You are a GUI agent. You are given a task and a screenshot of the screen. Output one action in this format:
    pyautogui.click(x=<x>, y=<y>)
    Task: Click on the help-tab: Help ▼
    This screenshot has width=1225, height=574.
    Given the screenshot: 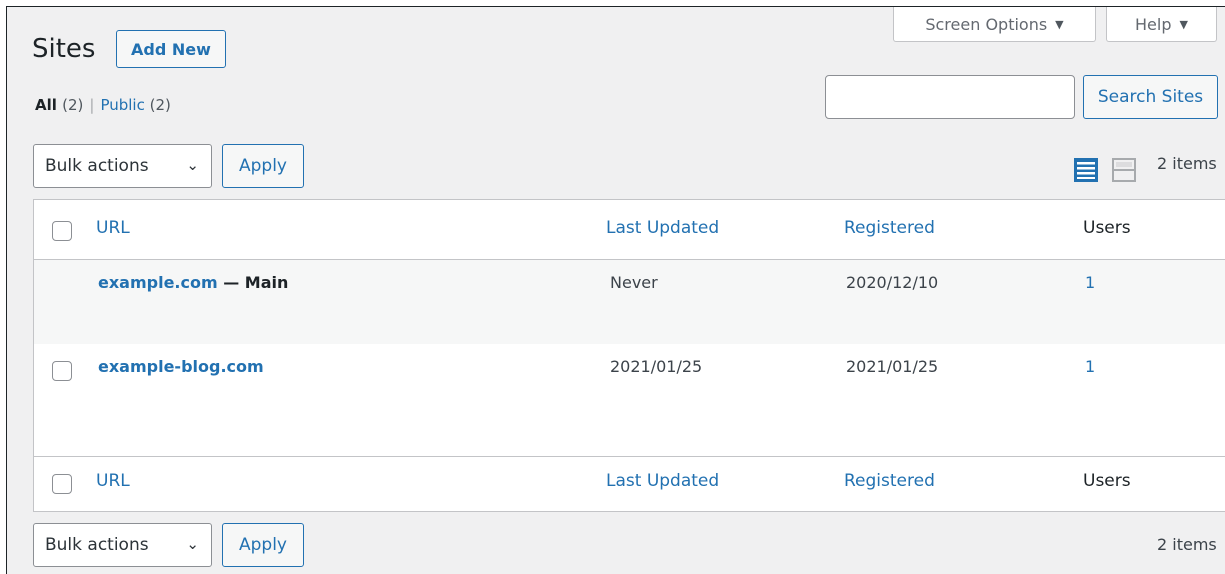 What is the action you would take?
    pyautogui.click(x=1161, y=24)
    